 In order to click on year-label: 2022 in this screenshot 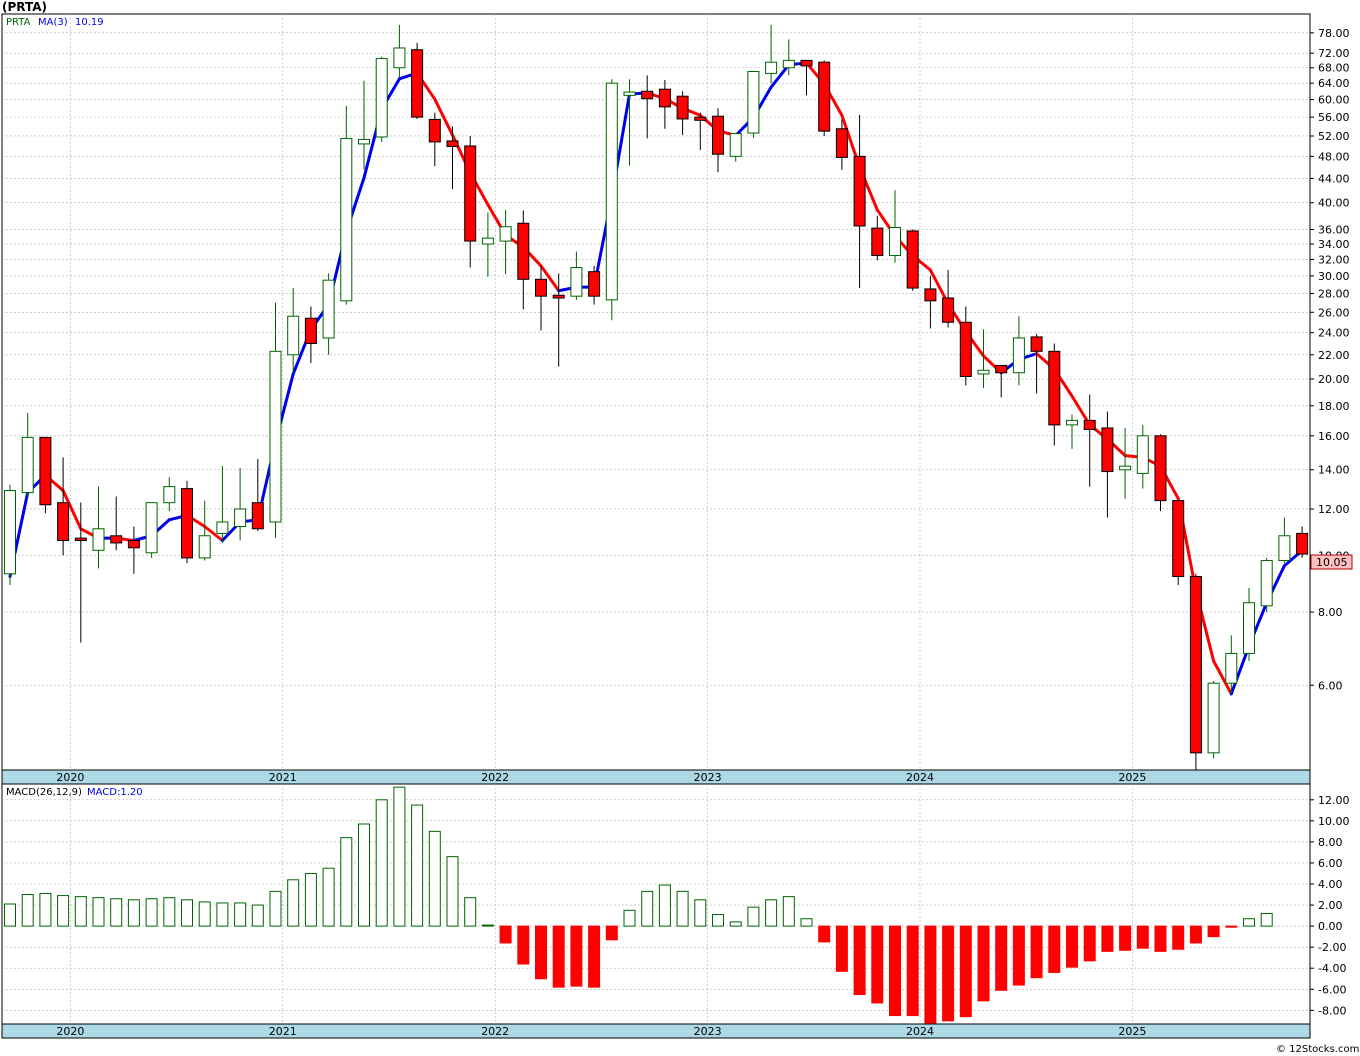, I will do `click(495, 1031)`.